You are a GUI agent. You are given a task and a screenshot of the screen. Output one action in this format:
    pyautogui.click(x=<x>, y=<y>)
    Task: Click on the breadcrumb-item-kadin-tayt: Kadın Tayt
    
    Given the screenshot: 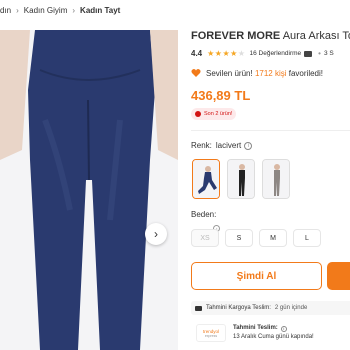 What is the action you would take?
    pyautogui.click(x=100, y=10)
    